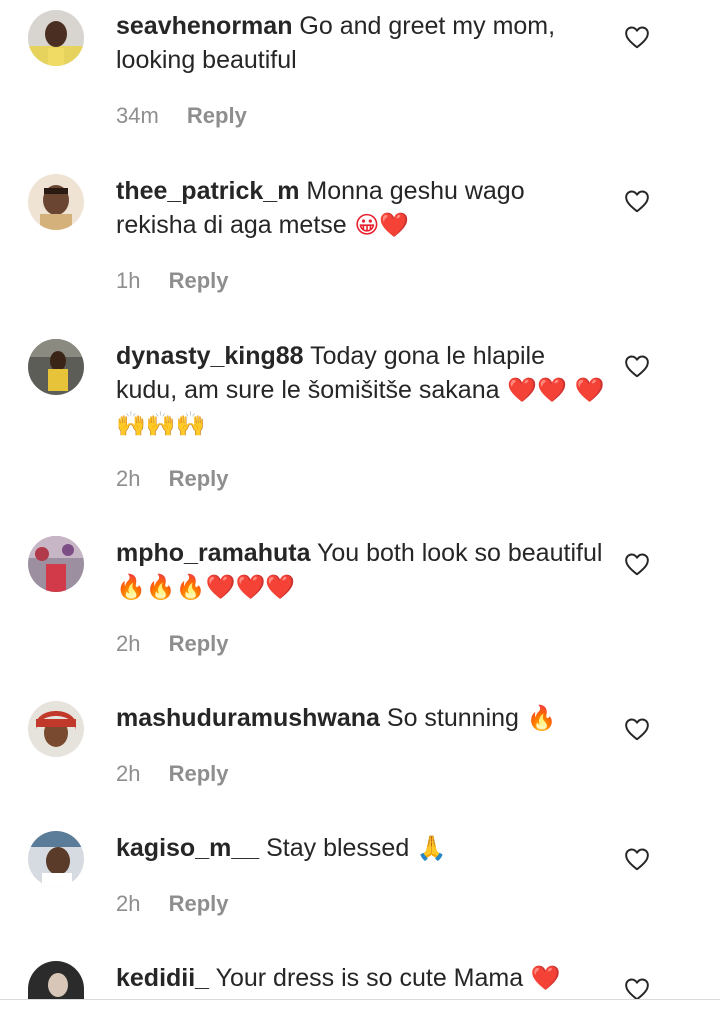 Image resolution: width=720 pixels, height=1015 pixels. What do you see at coordinates (542, 978) in the screenshot?
I see `comment-emoji: ❤️` at bounding box center [542, 978].